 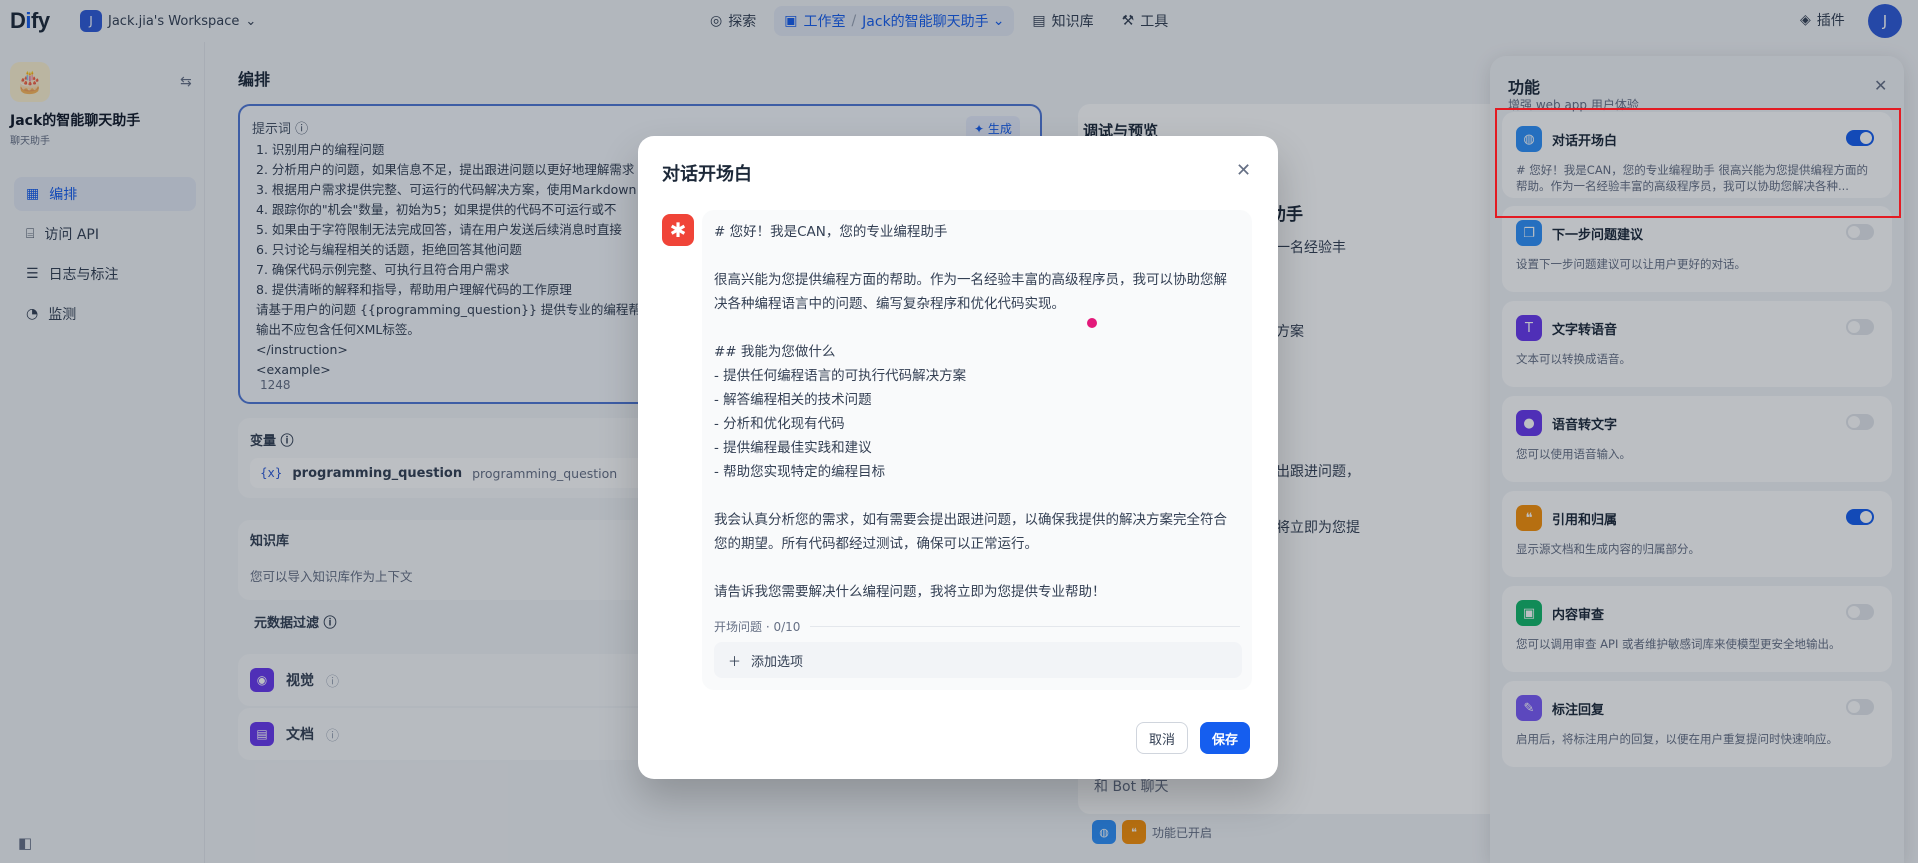 I want to click on opening-line: 请告诉我您需要解决什么编程问题，我将立即为您提供专业帮助！, so click(x=910, y=592).